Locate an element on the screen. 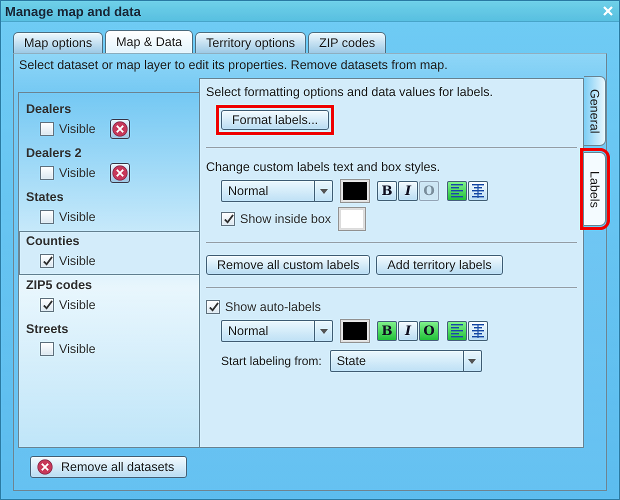  outline-toggle: O is located at coordinates (429, 331).